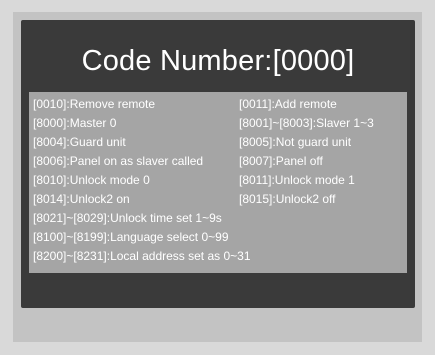 The width and height of the screenshot is (435, 355). What do you see at coordinates (219, 123) in the screenshot?
I see `code-row: [8000]:Master 0 [8001]~[8003]:Slaver 1~3` at bounding box center [219, 123].